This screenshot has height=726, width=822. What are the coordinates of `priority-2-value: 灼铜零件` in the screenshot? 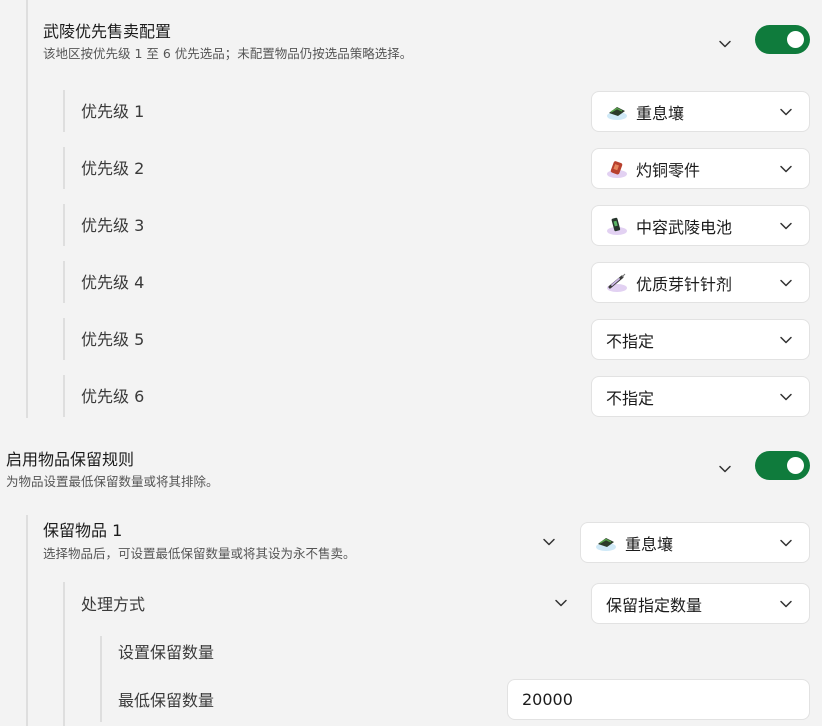 It's located at (668, 170).